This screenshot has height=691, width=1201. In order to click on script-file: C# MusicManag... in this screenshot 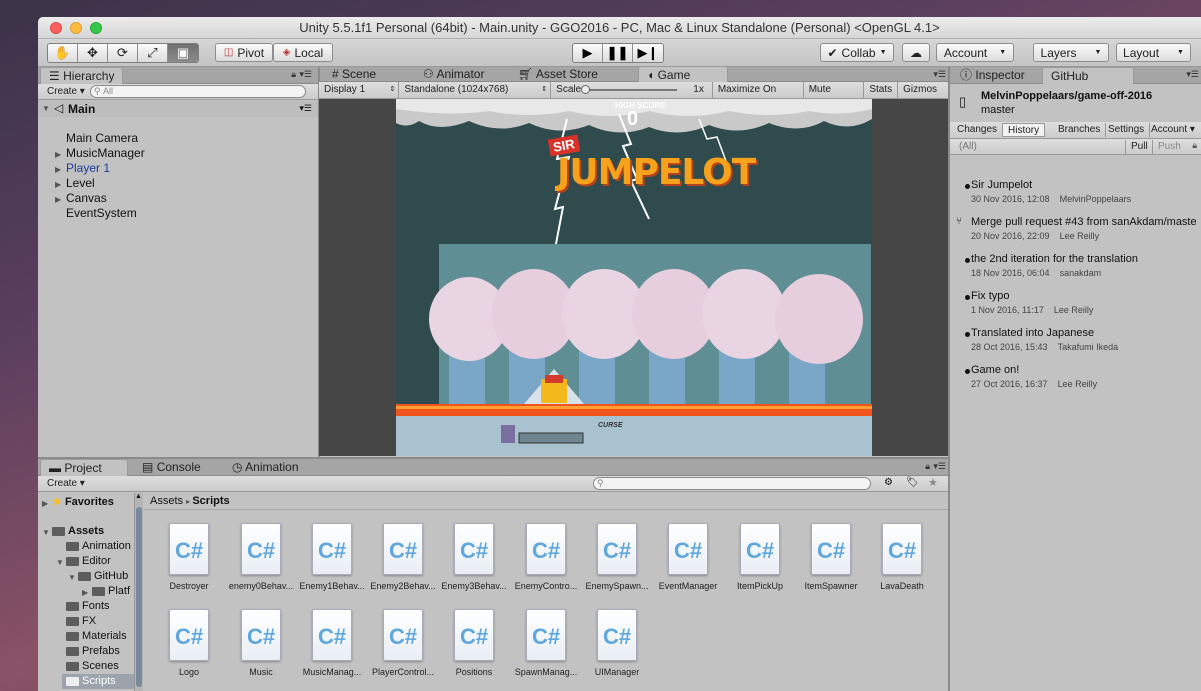, I will do `click(332, 643)`.